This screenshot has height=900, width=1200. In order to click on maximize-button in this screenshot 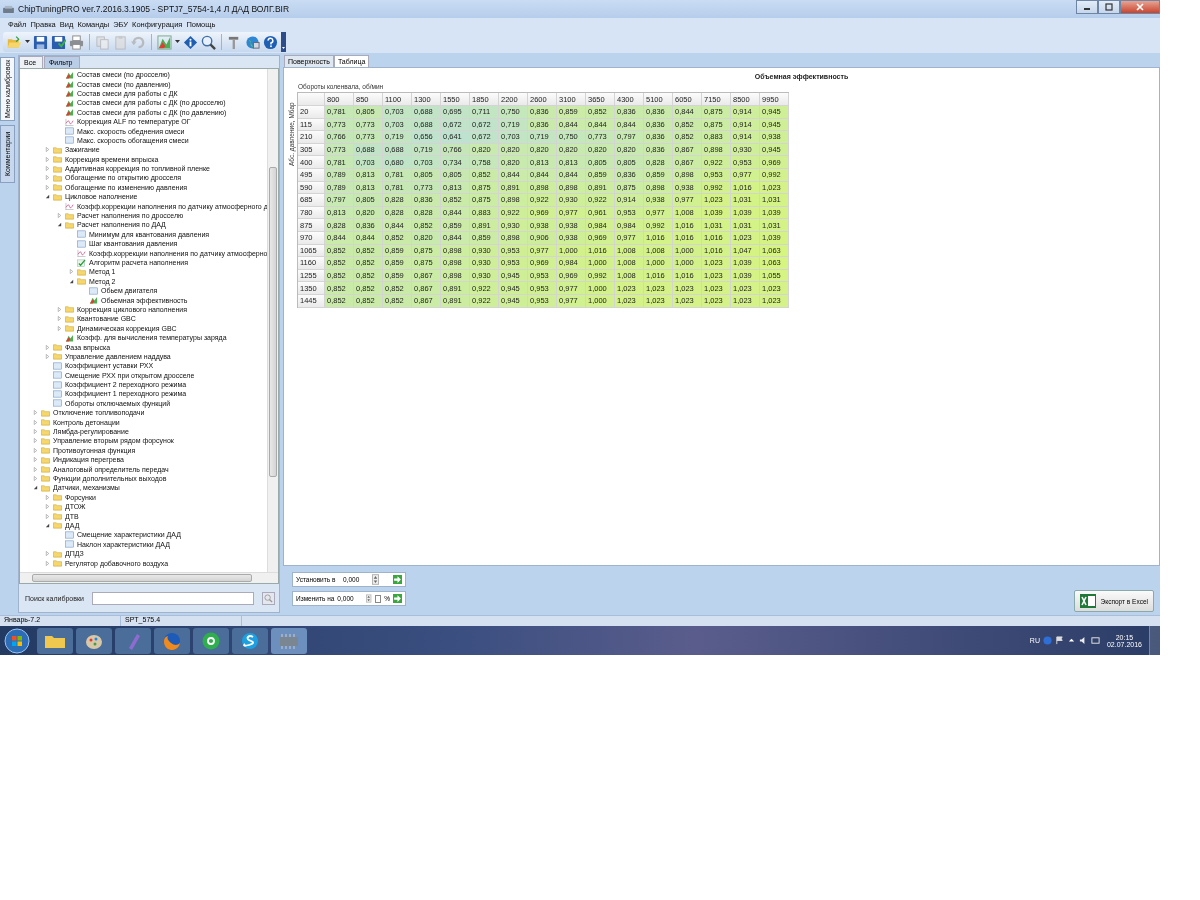, I will do `click(1109, 7)`.